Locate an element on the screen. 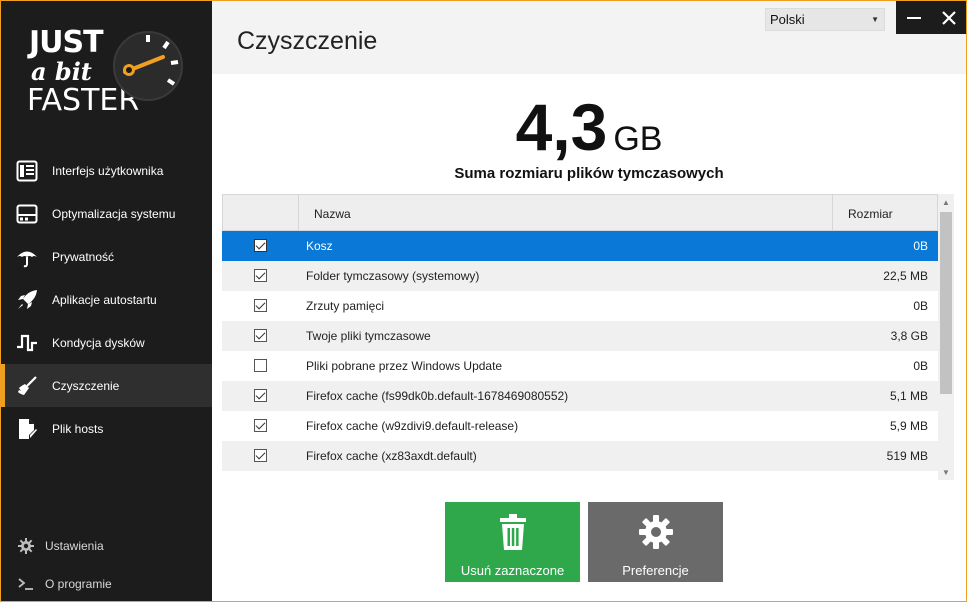  logo-line-2: a bit is located at coordinates (61, 71).